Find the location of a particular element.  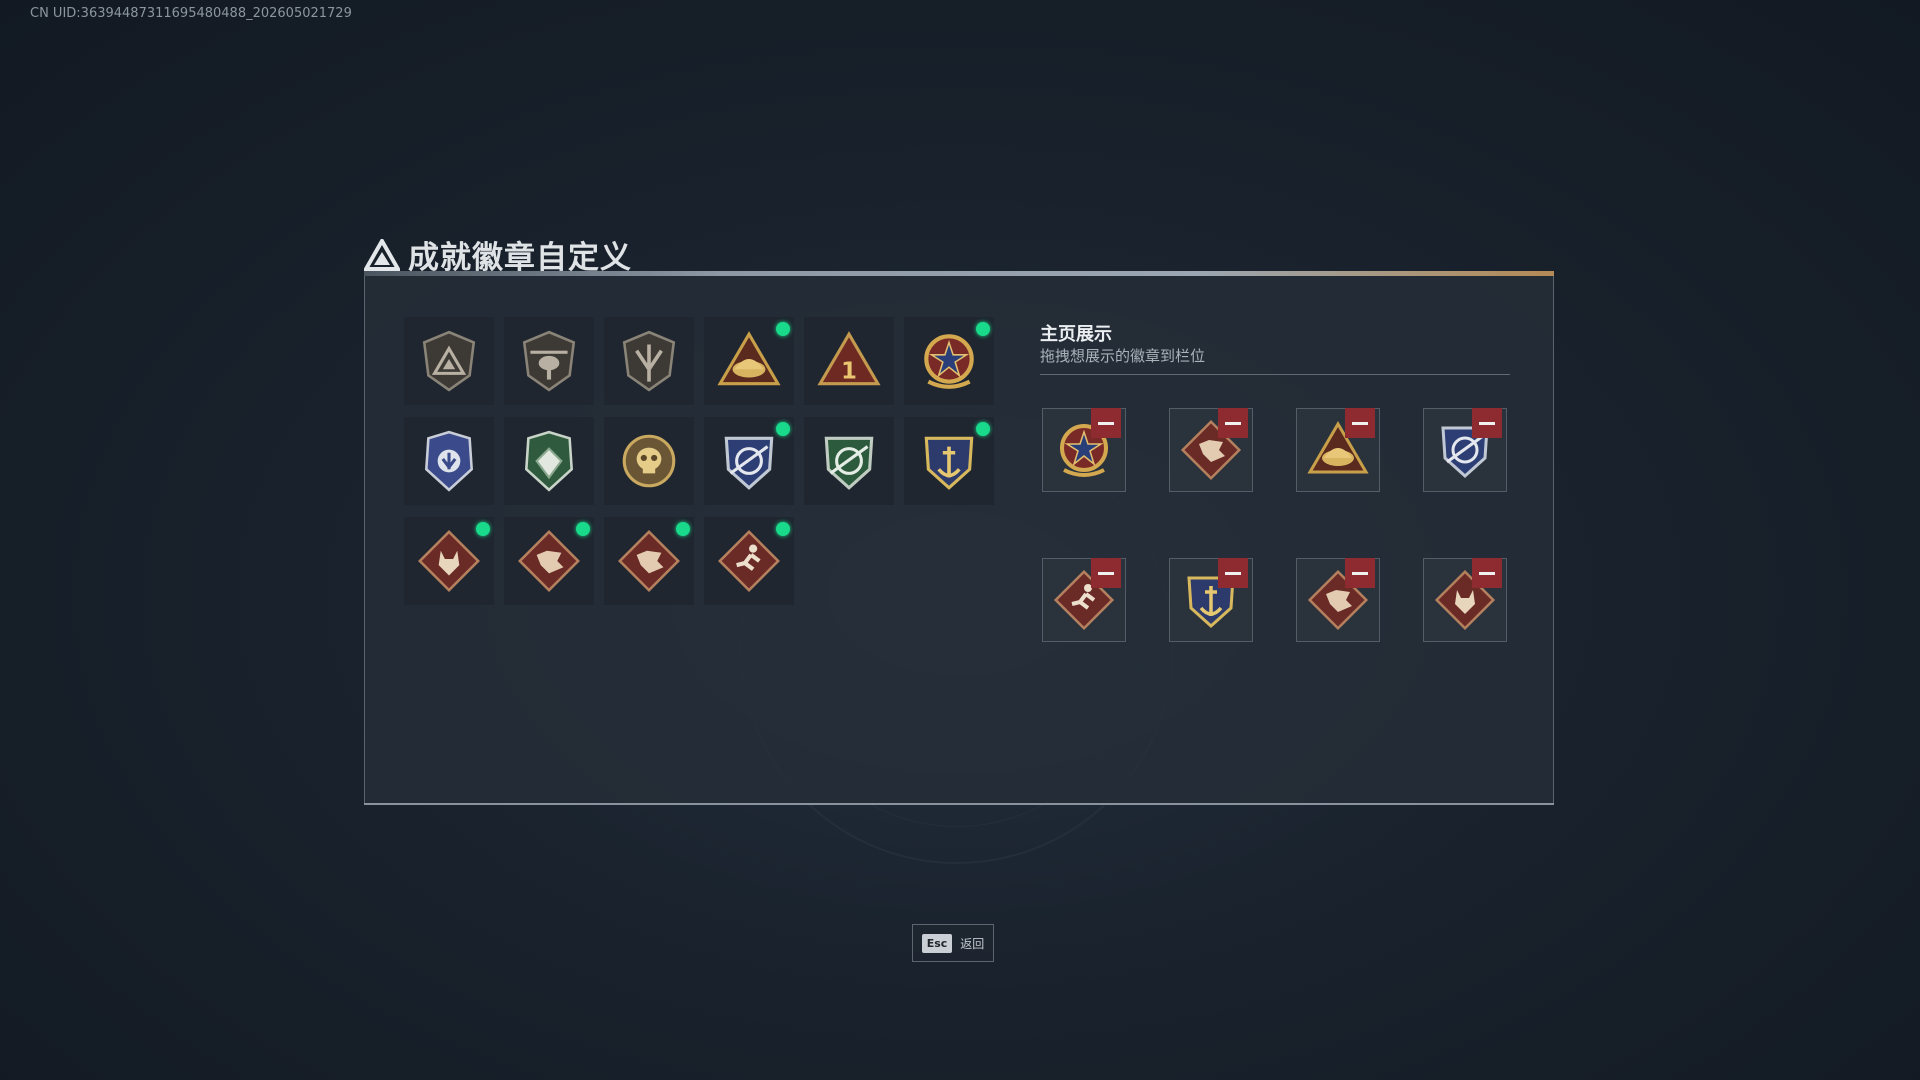

wolf-diamond-badge-icon is located at coordinates (449, 561).